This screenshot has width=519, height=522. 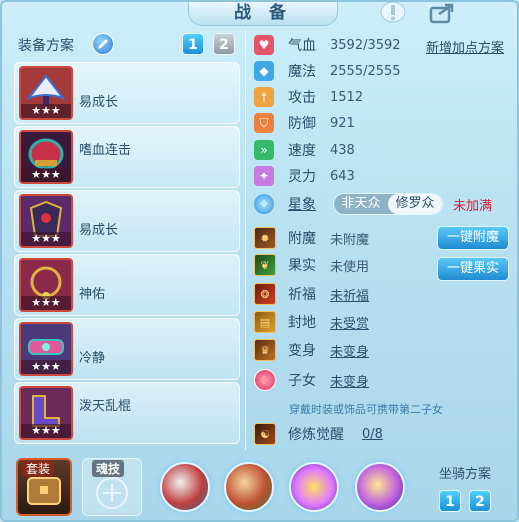 What do you see at coordinates (265, 294) in the screenshot?
I see `bless-icon: ❂` at bounding box center [265, 294].